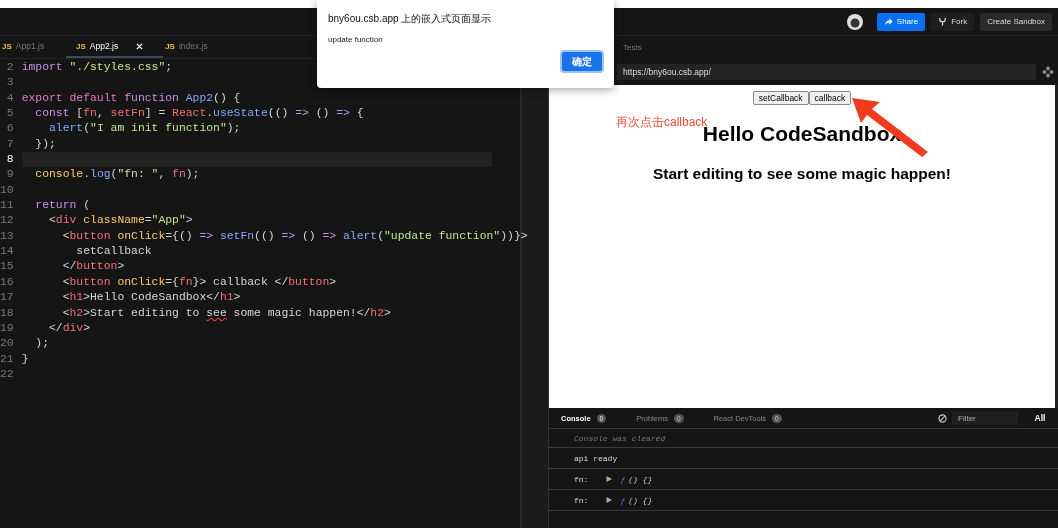  Describe the element at coordinates (9, 67) in the screenshot. I see `line-number: 2` at that location.